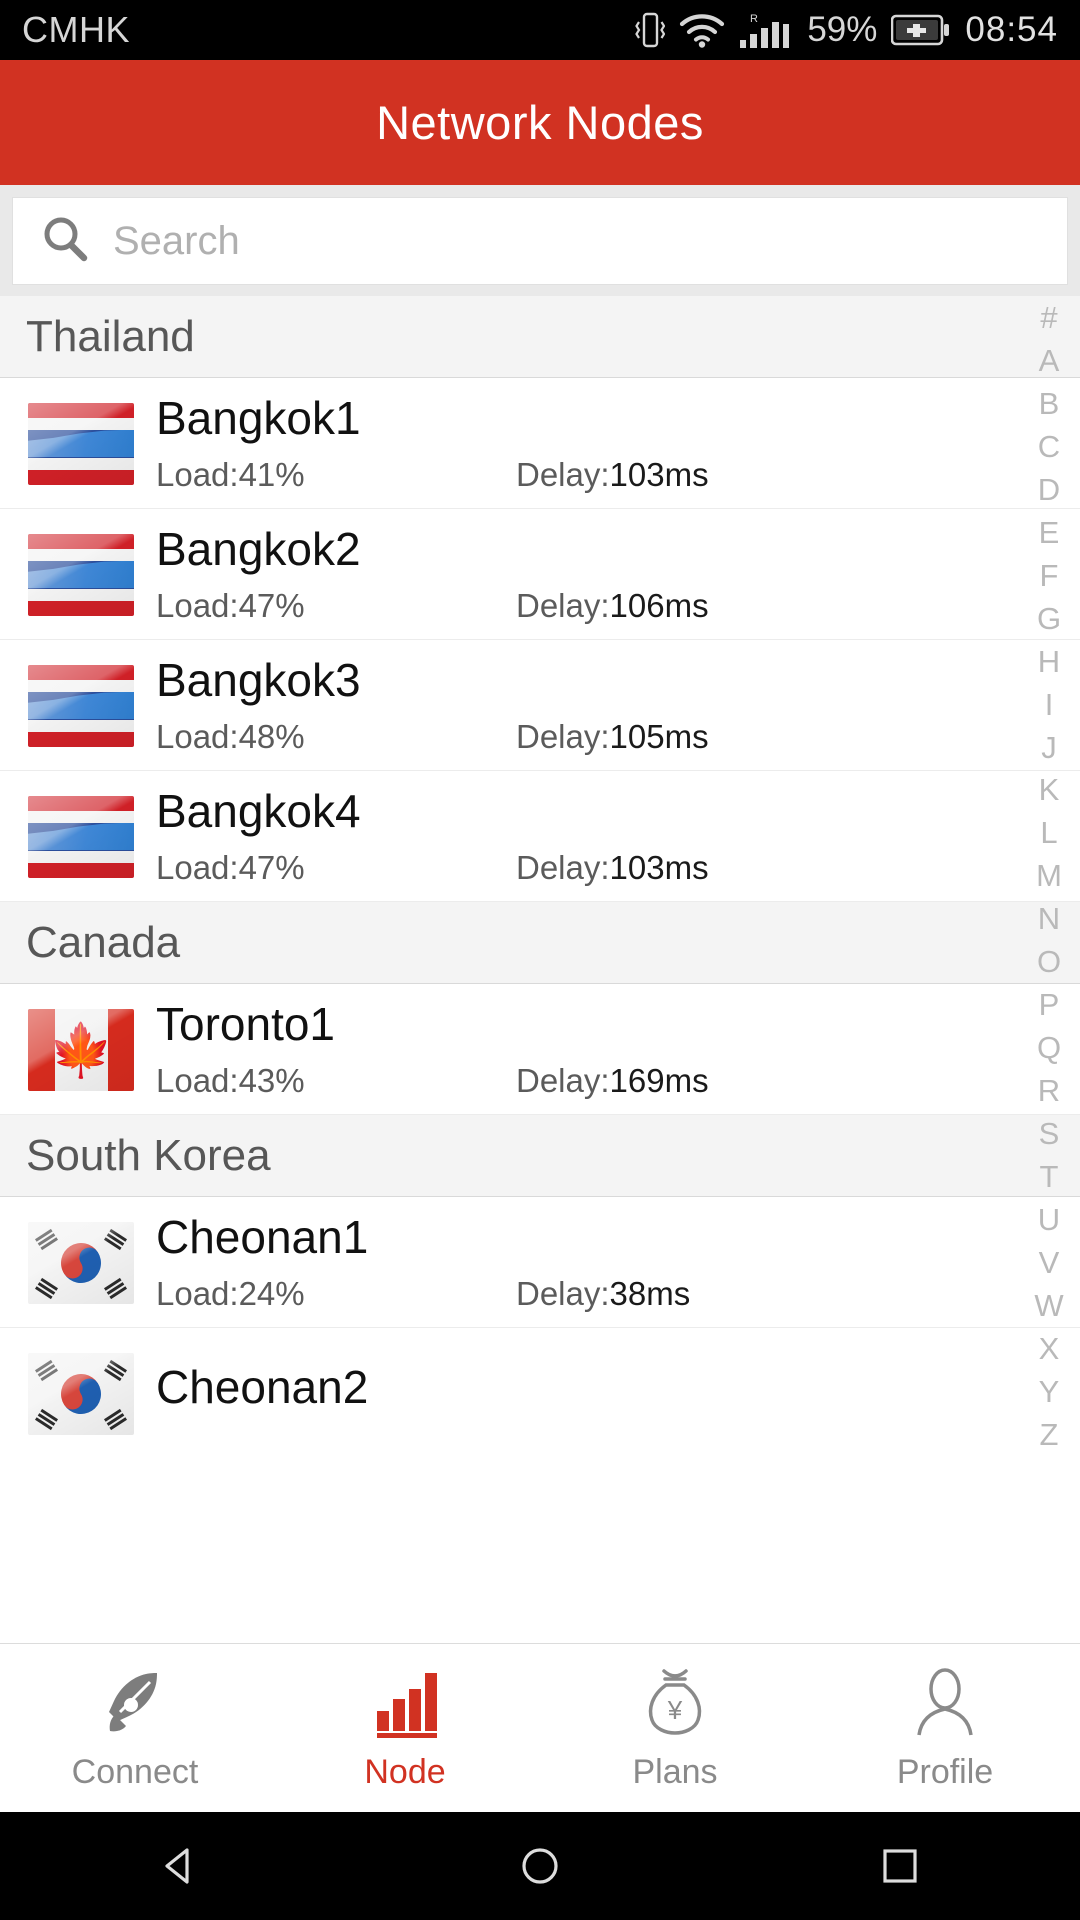  Describe the element at coordinates (540, 705) in the screenshot. I see `table-row: Bangkok3 Load:48% Delay:105ms` at that location.